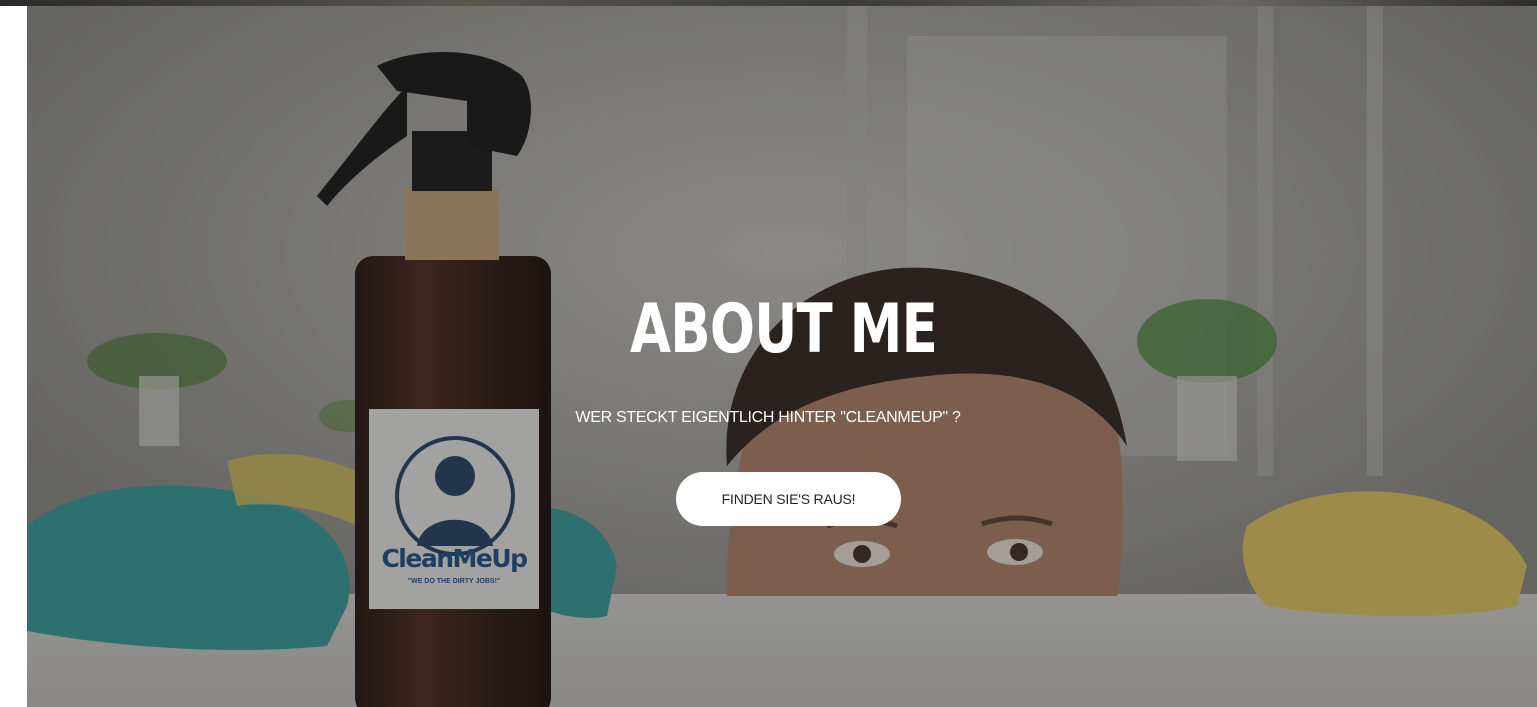 This screenshot has width=1537, height=707. What do you see at coordinates (13, 356) in the screenshot?
I see `left-gutter` at bounding box center [13, 356].